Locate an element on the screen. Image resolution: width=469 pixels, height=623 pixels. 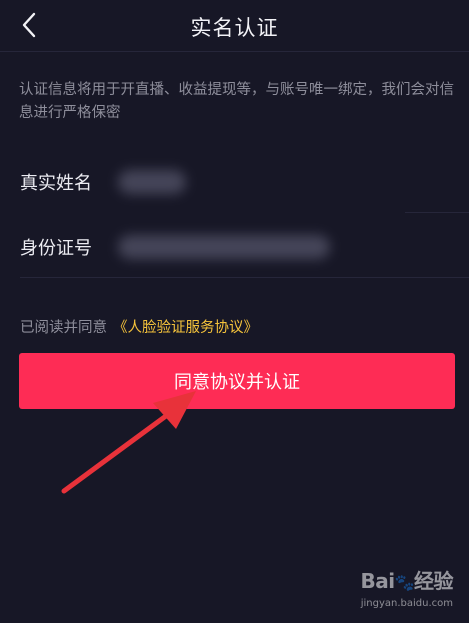
id-number-row: 身份证号 is located at coordinates (234, 248).